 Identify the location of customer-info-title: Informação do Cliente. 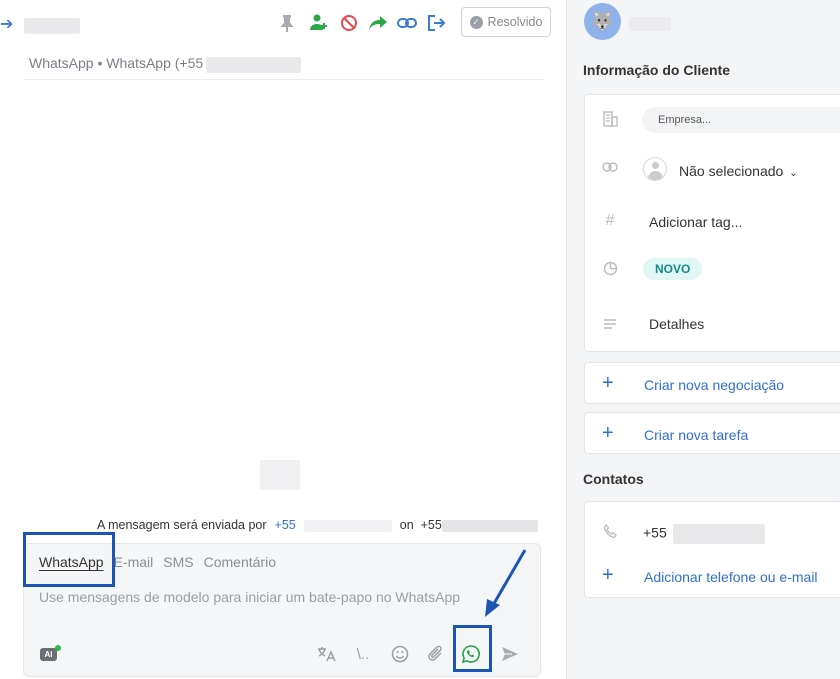
(657, 70).